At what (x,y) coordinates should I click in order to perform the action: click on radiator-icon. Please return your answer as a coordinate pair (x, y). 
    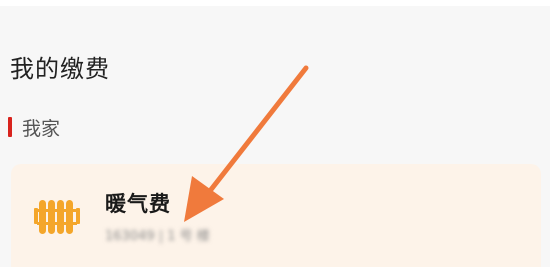
    Looking at the image, I should click on (57, 217).